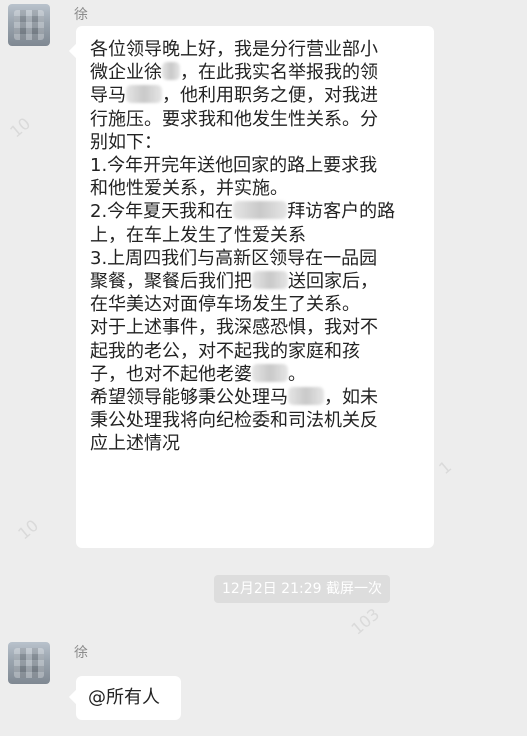  I want to click on message-text-segment: 聚餐，聚餐后我们把, so click(171, 282).